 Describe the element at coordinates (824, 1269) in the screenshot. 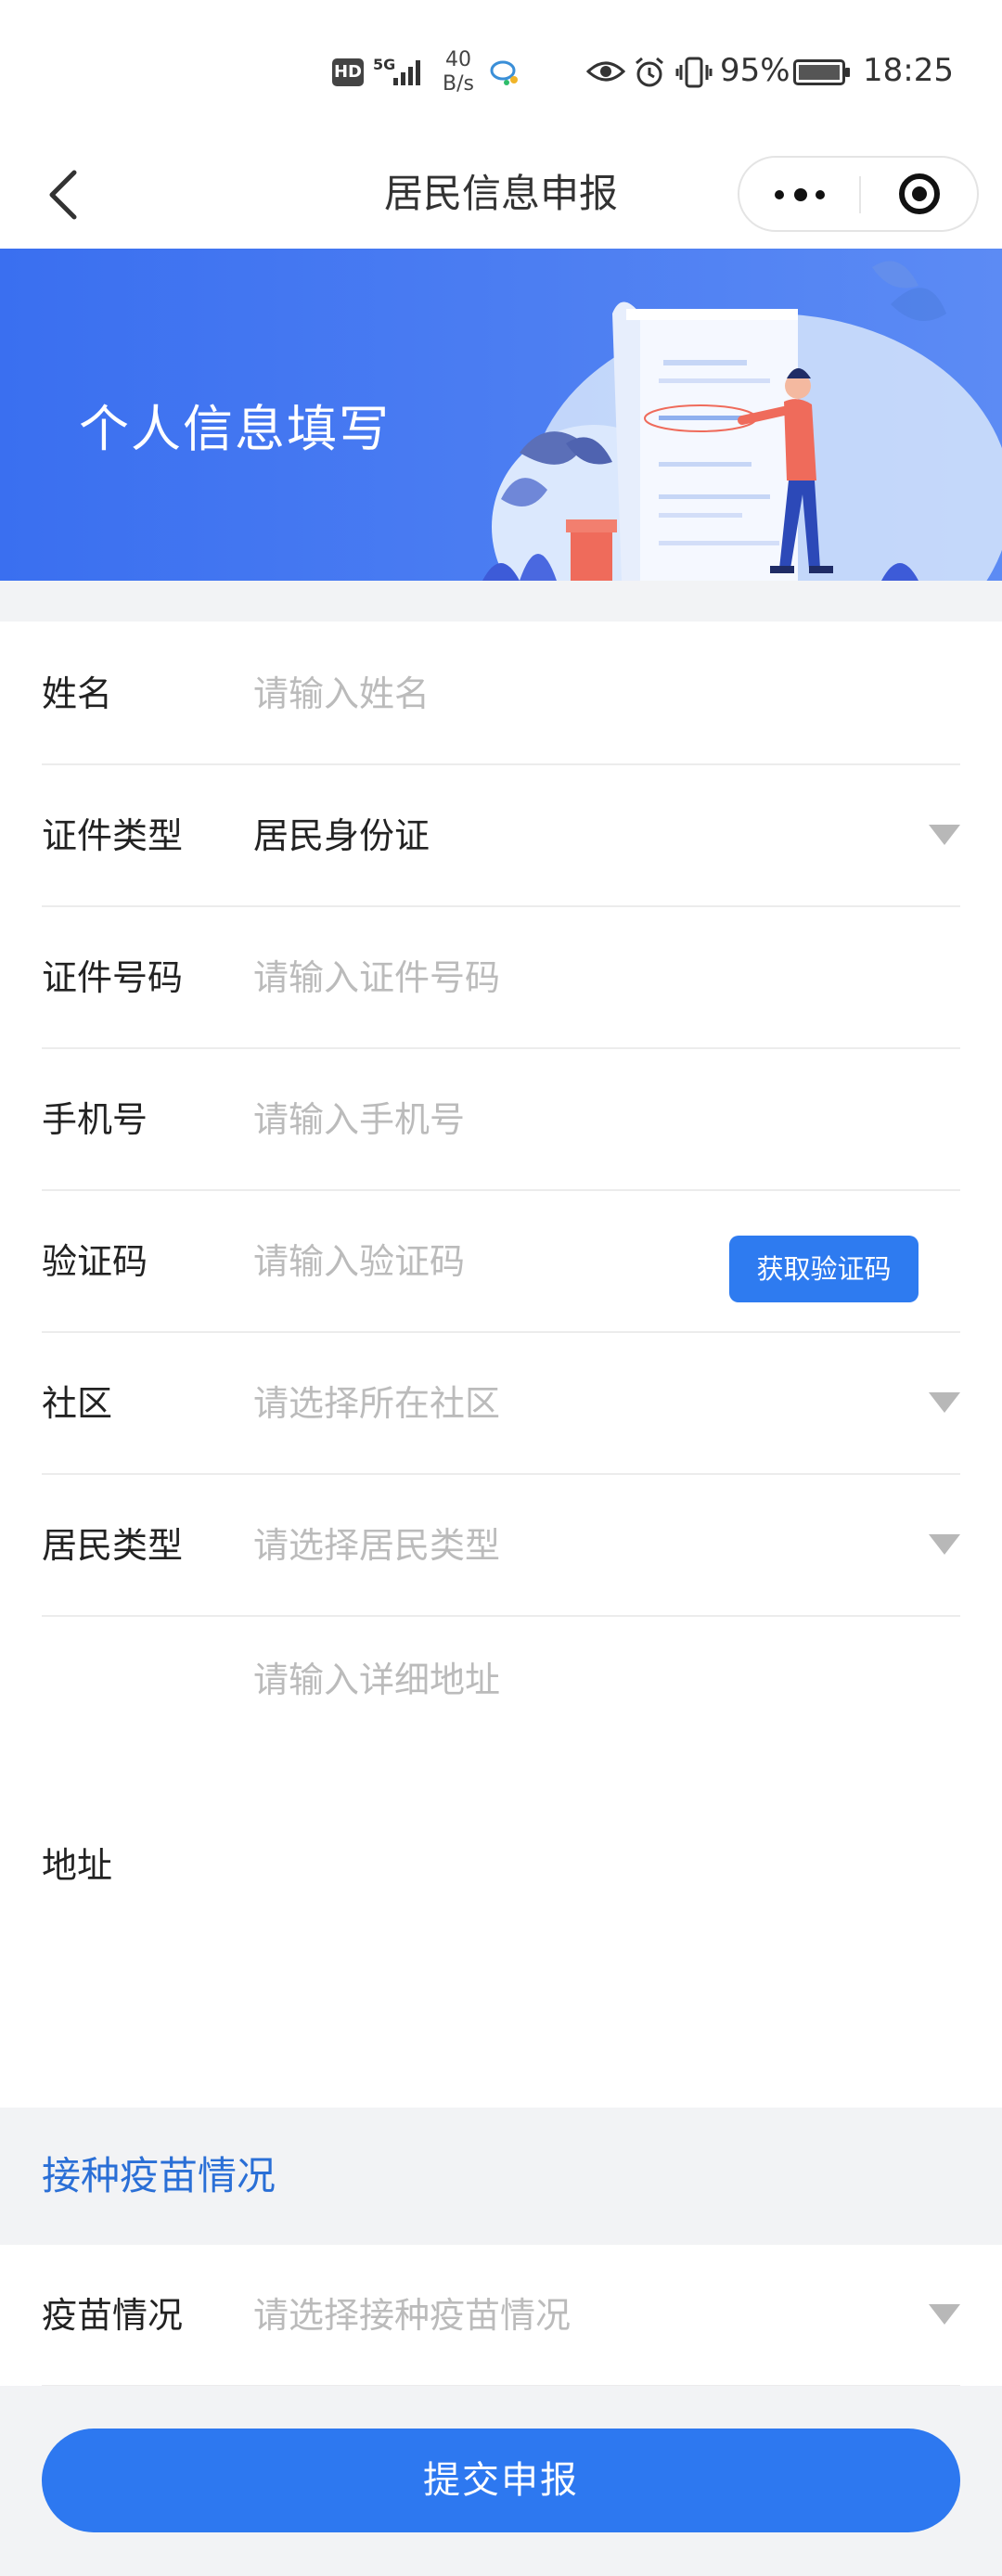

I see `get-code-button: 获取验证码` at that location.